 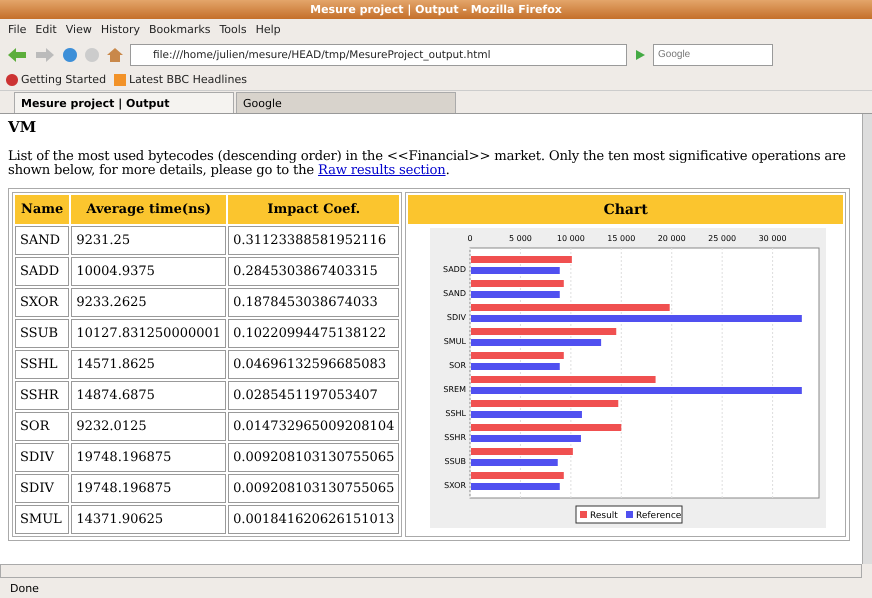 I want to click on table-cell: SSUB, so click(x=42, y=333).